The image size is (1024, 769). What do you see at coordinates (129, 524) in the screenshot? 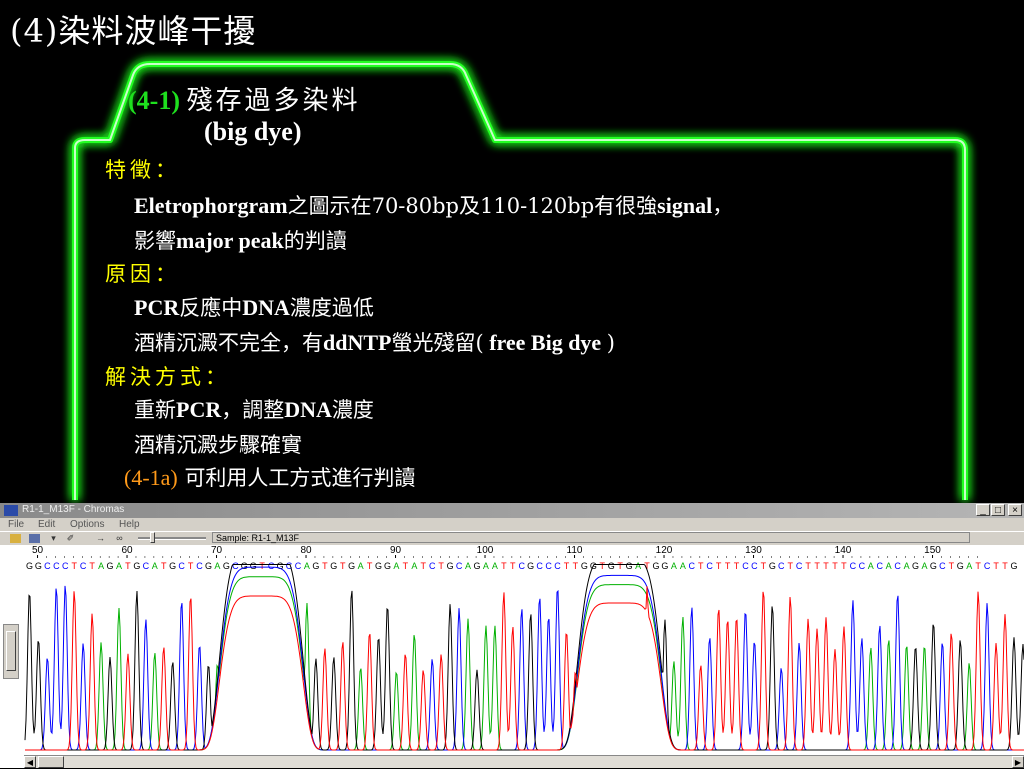
I see `menu-help: Help` at bounding box center [129, 524].